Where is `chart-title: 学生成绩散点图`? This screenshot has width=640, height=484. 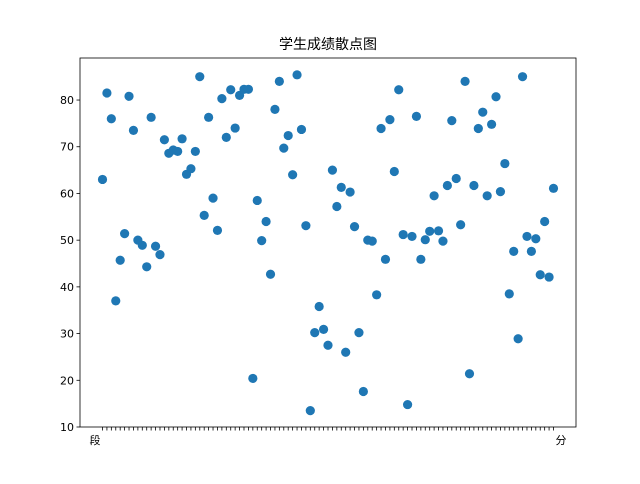
chart-title: 学生成绩散点图 is located at coordinates (328, 45).